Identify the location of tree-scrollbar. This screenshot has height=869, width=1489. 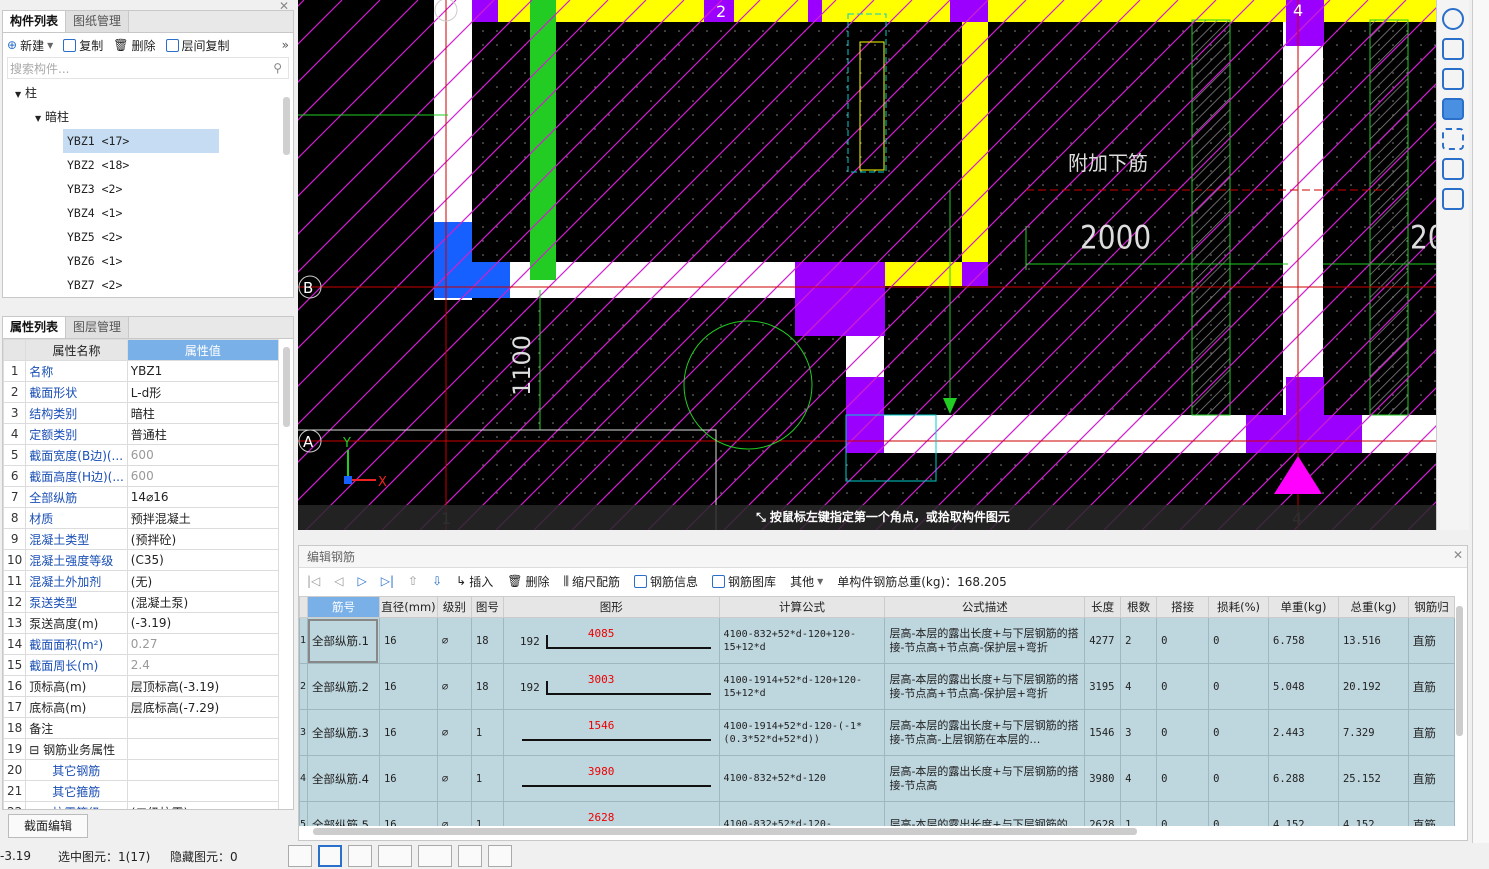
(286, 126).